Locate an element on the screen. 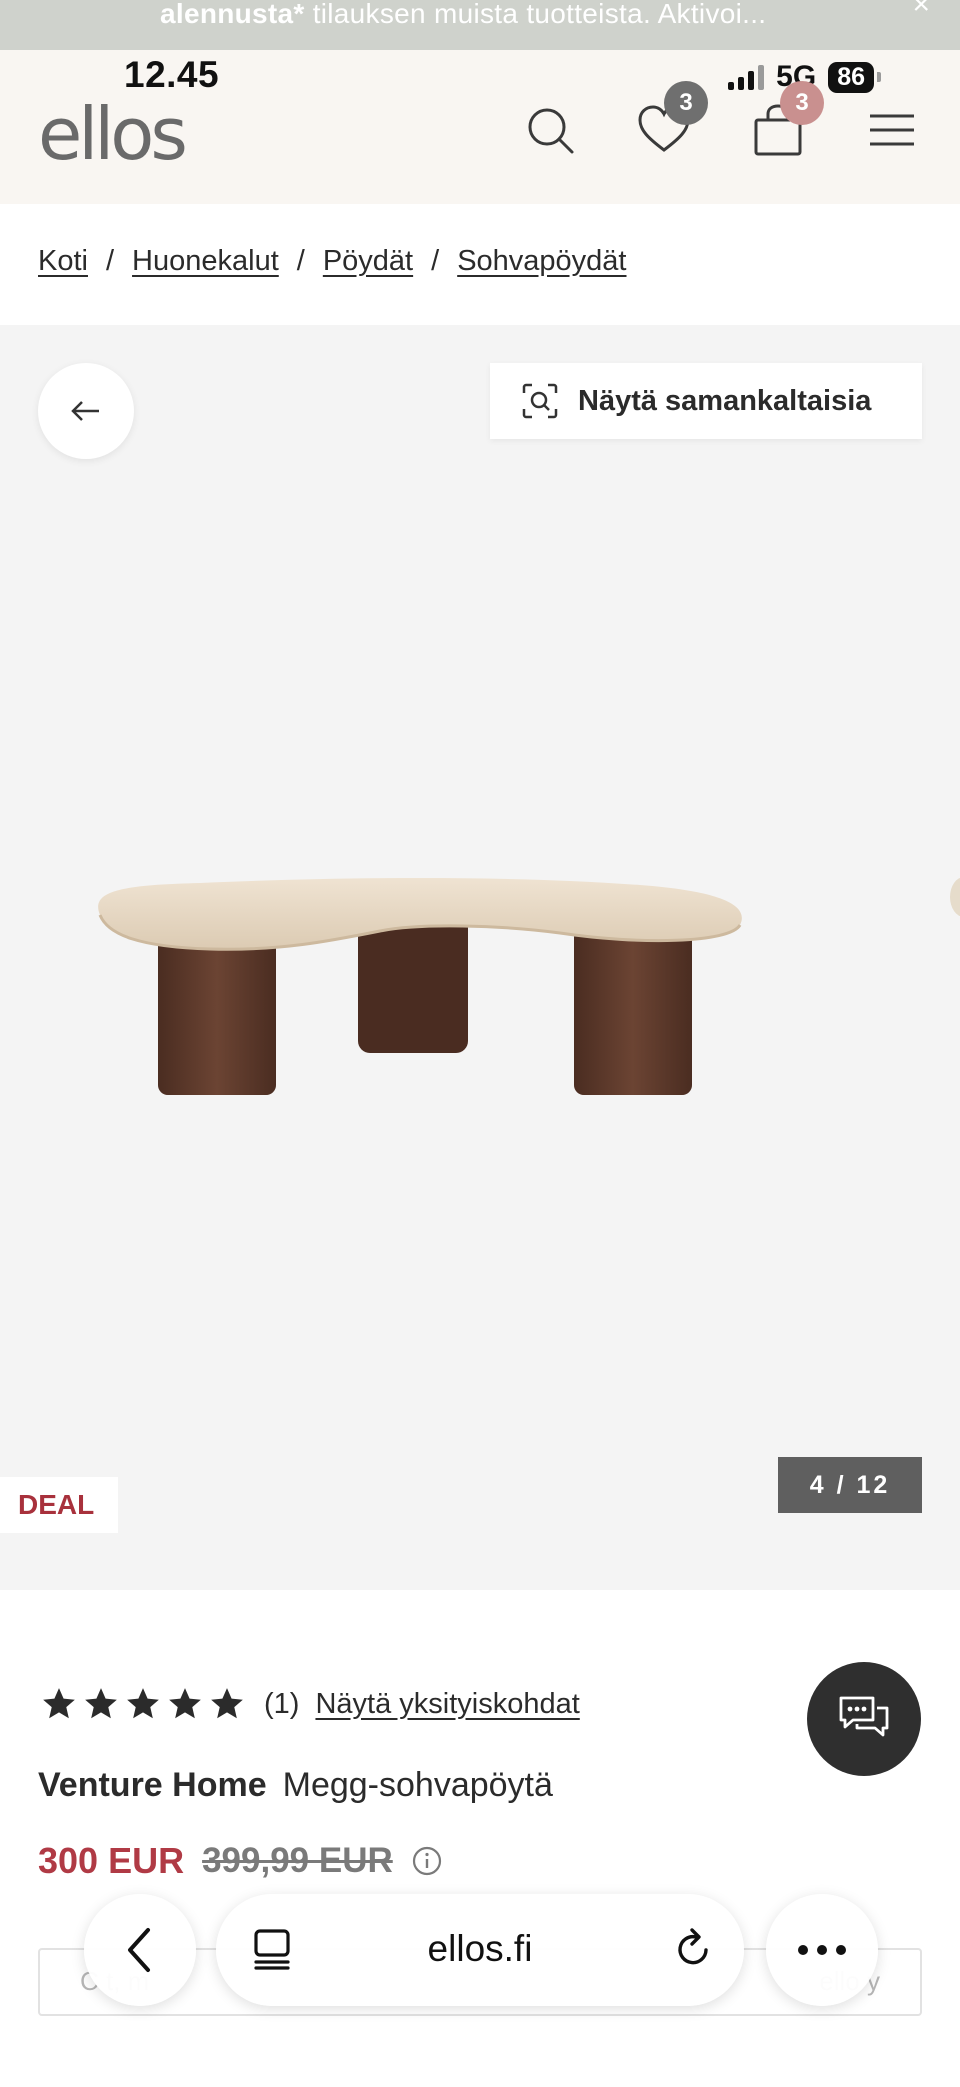  chat-button is located at coordinates (864, 1719).